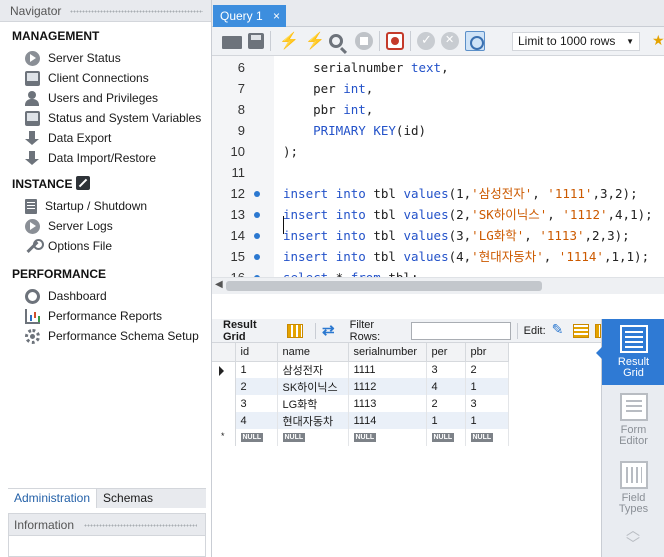  I want to click on new-row: * NULL NULL NULL NULL NULL, so click(360, 437).